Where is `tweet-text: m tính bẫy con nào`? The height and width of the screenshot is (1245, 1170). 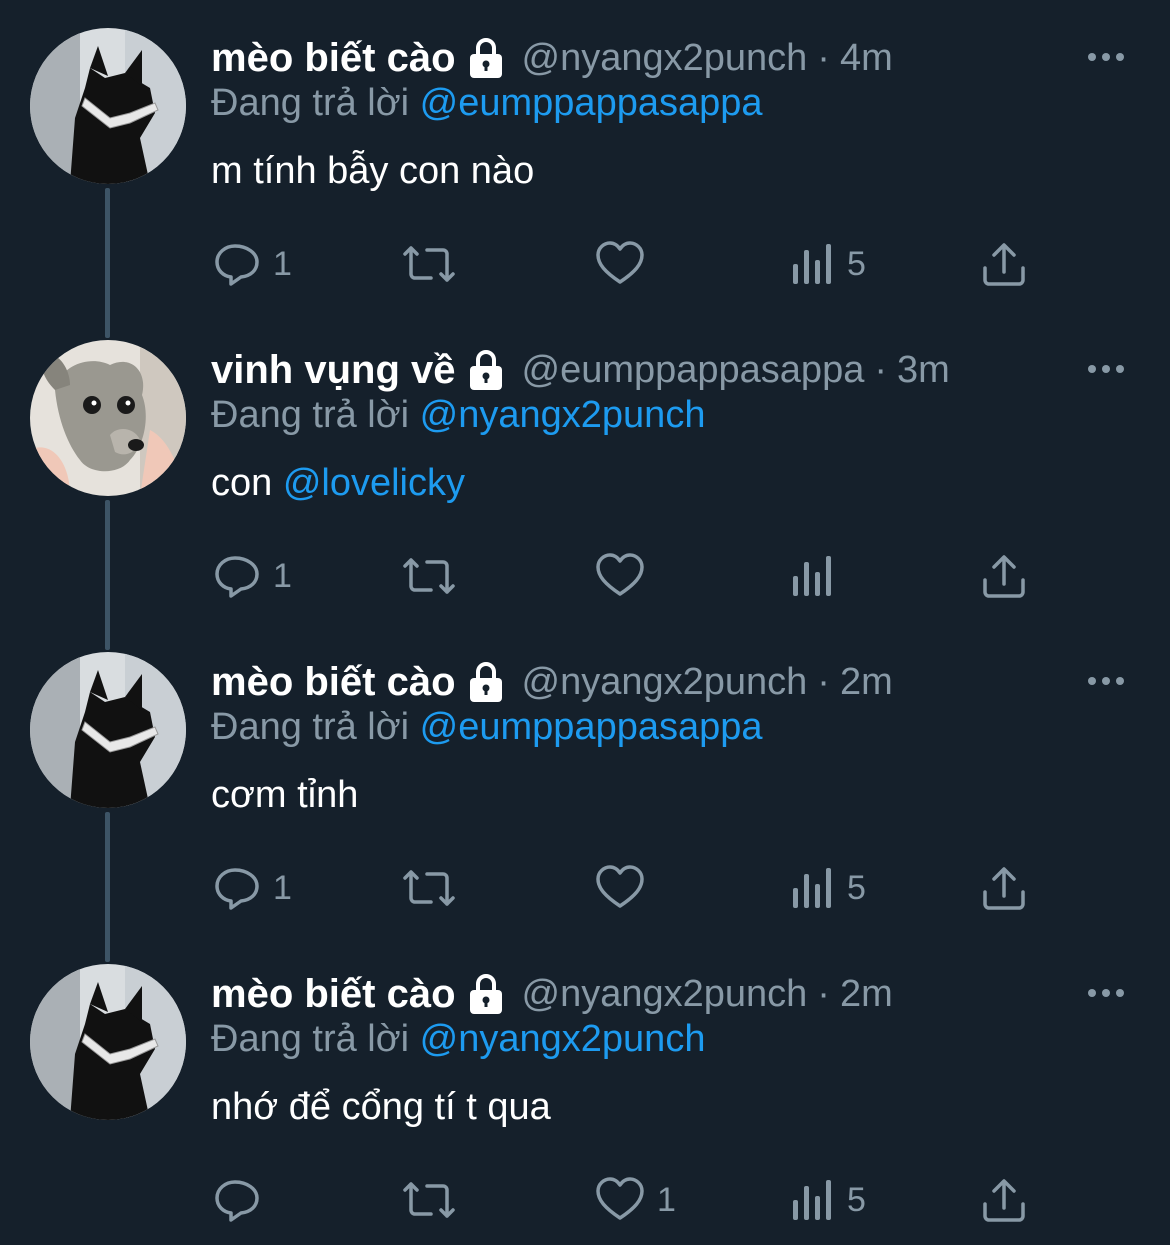 tweet-text: m tính bẫy con nào is located at coordinates (372, 171).